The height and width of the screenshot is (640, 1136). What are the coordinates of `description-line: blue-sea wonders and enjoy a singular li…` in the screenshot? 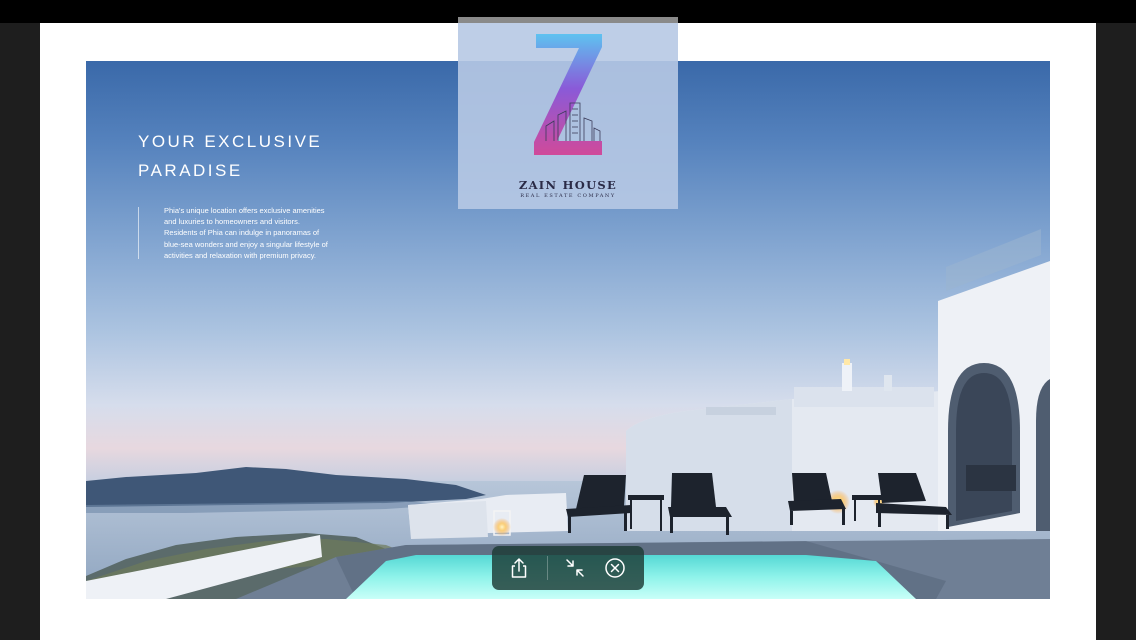 It's located at (246, 244).